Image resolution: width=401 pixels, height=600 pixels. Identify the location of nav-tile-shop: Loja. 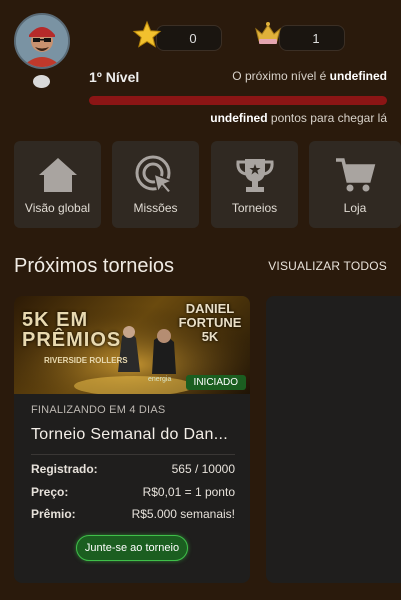
(355, 184).